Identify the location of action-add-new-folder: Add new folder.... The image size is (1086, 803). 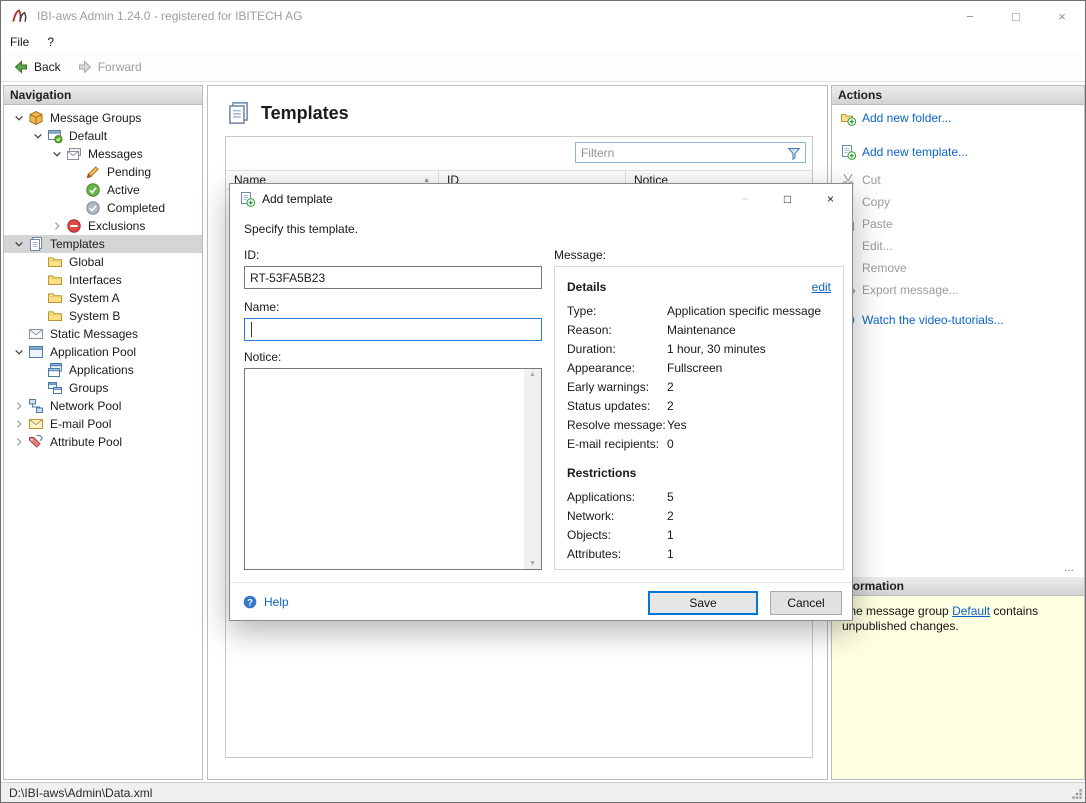
(958, 118).